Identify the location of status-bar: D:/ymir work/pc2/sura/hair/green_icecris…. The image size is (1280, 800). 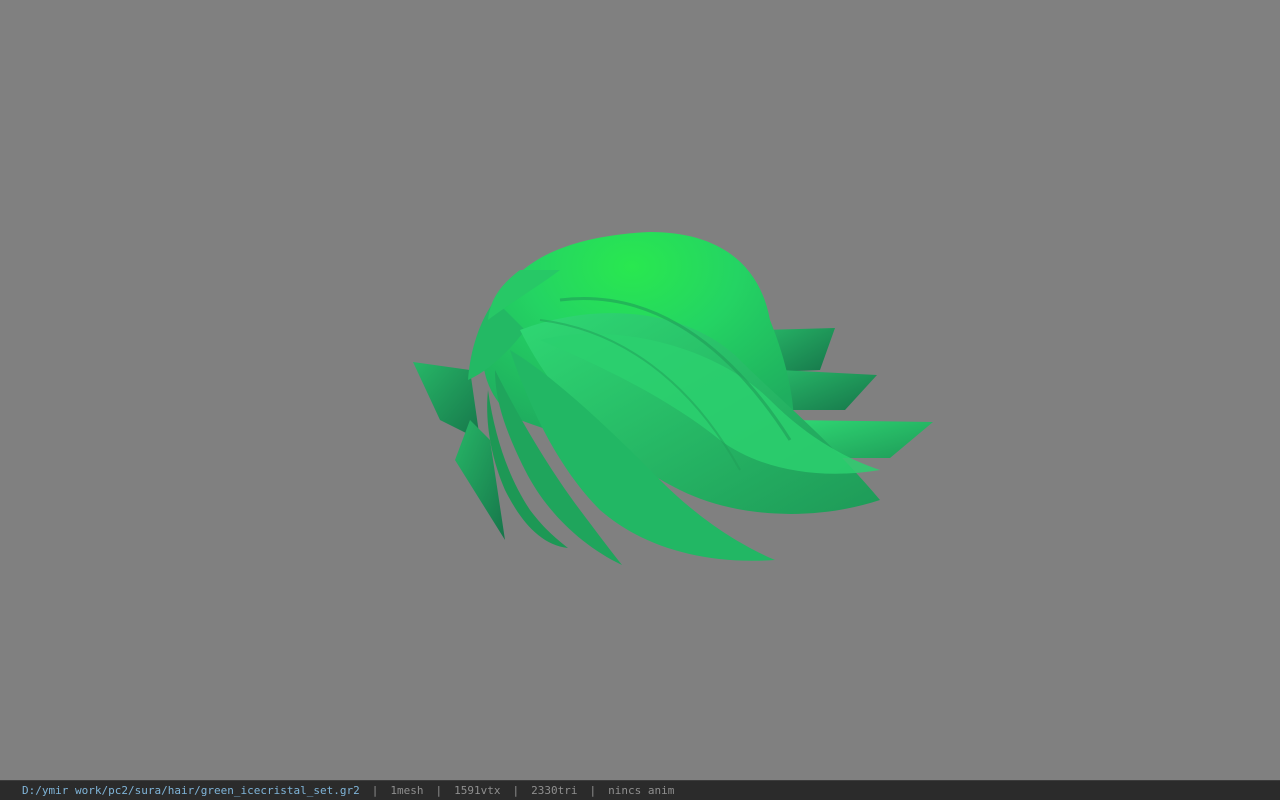
(640, 790).